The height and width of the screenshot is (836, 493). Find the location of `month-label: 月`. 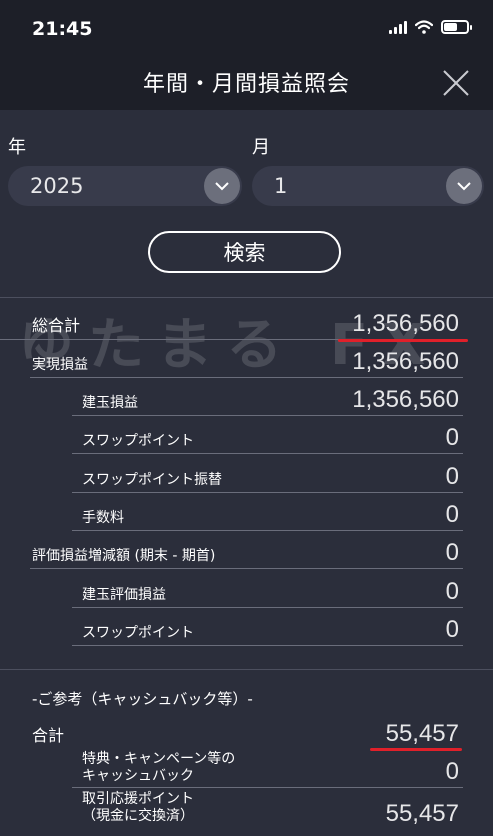

month-label: 月 is located at coordinates (261, 147).